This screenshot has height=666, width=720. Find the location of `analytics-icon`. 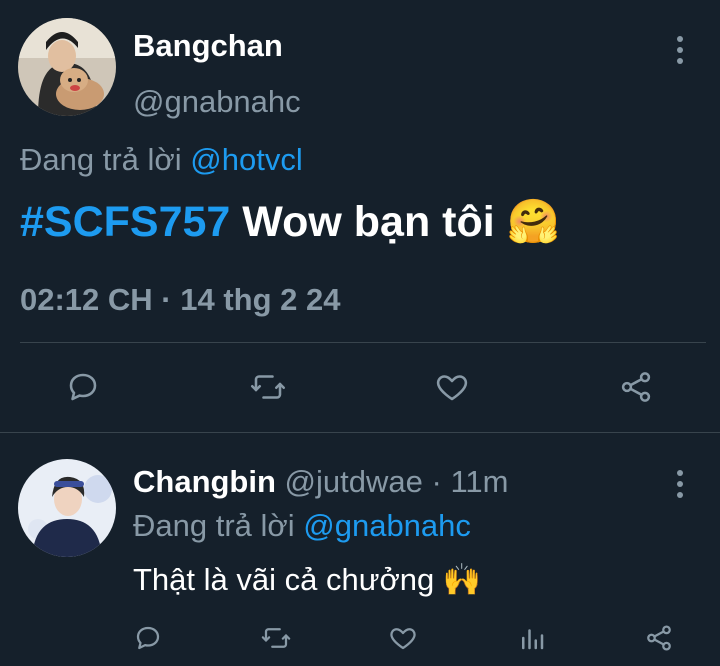

analytics-icon is located at coordinates (533, 639).